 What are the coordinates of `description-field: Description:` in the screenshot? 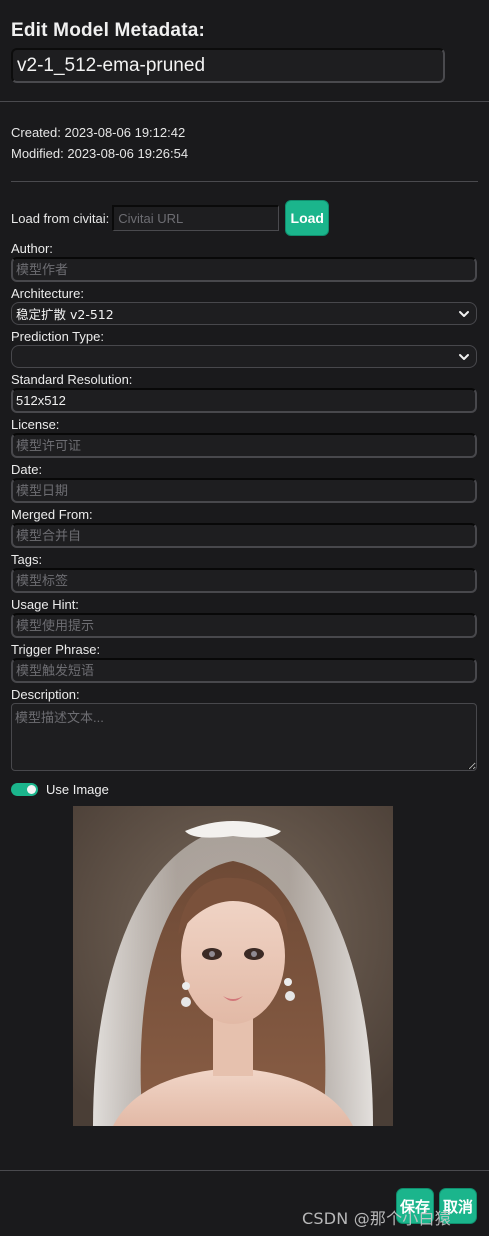 It's located at (244, 731).